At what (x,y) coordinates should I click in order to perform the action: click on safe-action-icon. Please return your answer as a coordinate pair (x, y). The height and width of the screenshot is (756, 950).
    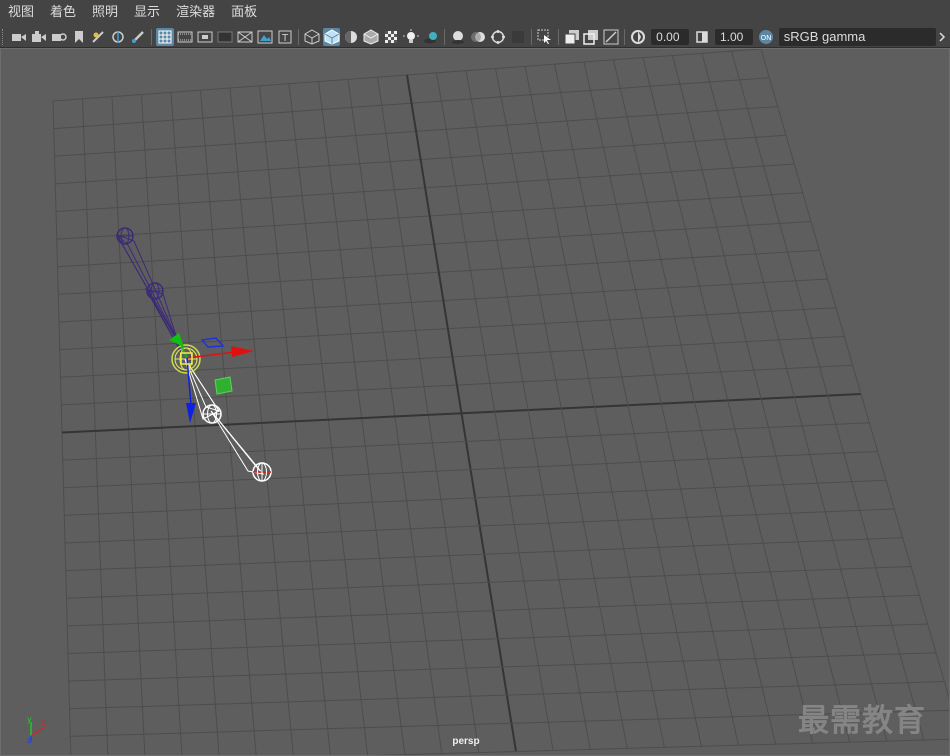
    Looking at the image, I should click on (265, 37).